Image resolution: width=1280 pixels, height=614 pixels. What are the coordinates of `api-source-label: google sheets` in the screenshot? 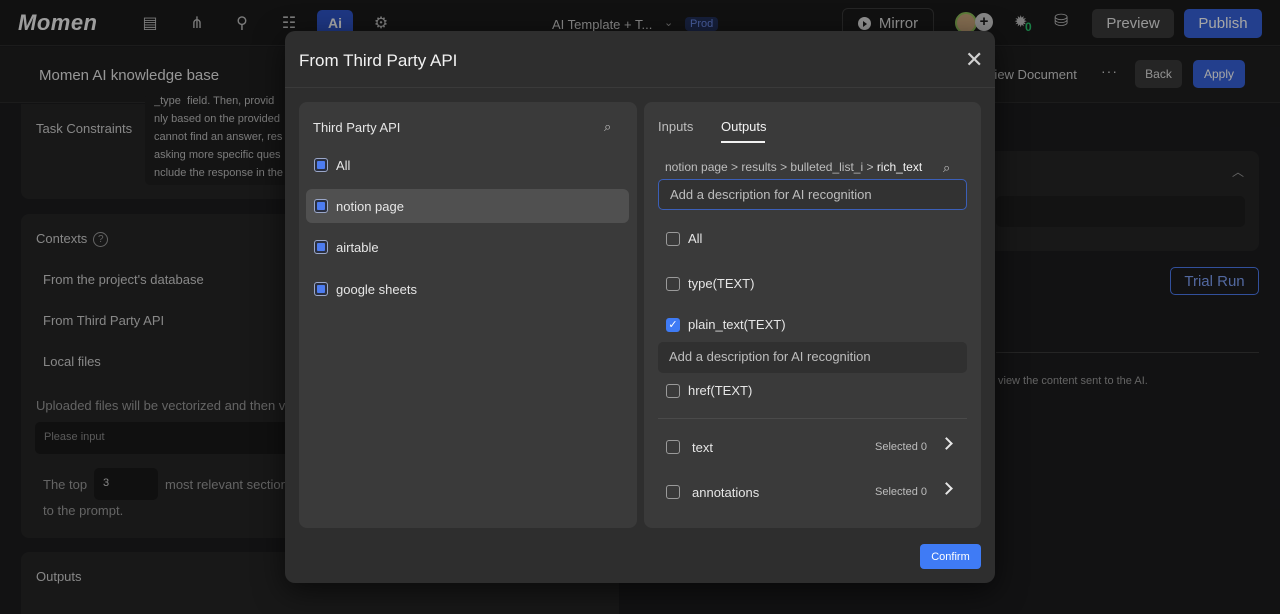 It's located at (376, 289).